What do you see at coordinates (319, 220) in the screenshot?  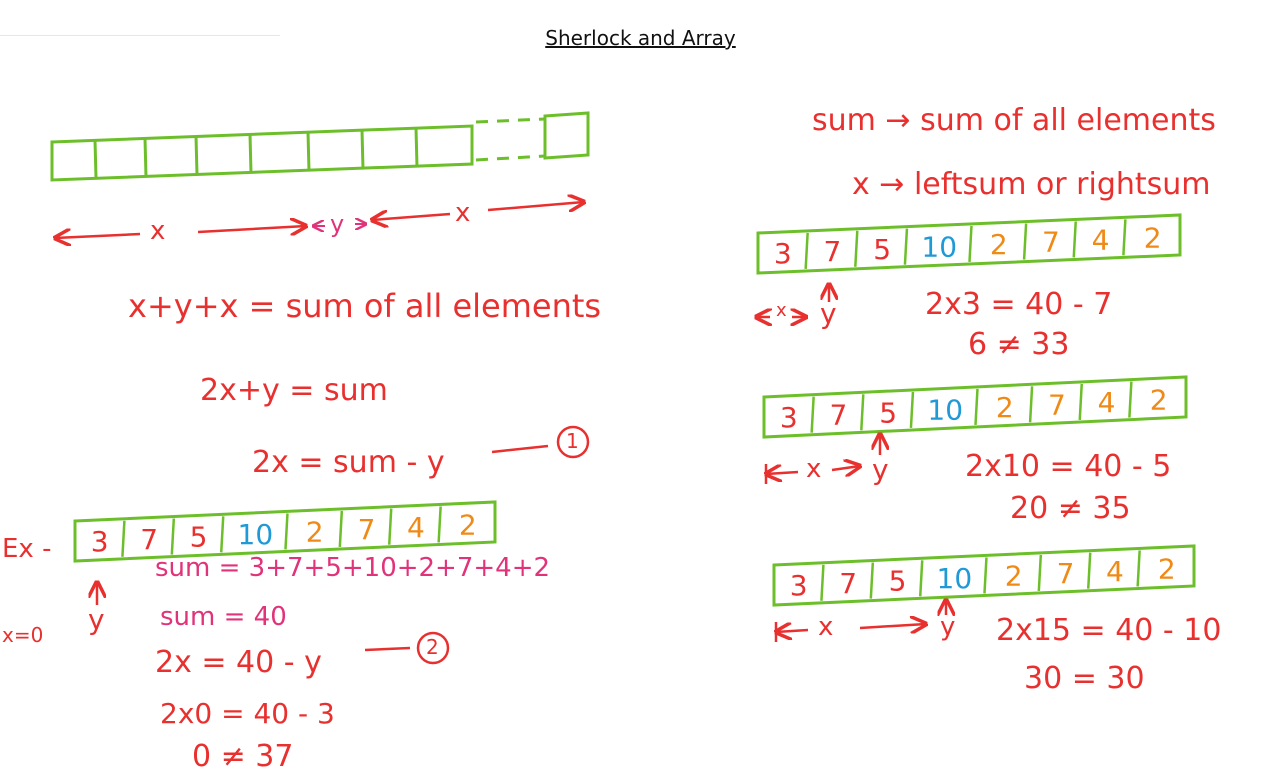 I see `span-arrows` at bounding box center [319, 220].